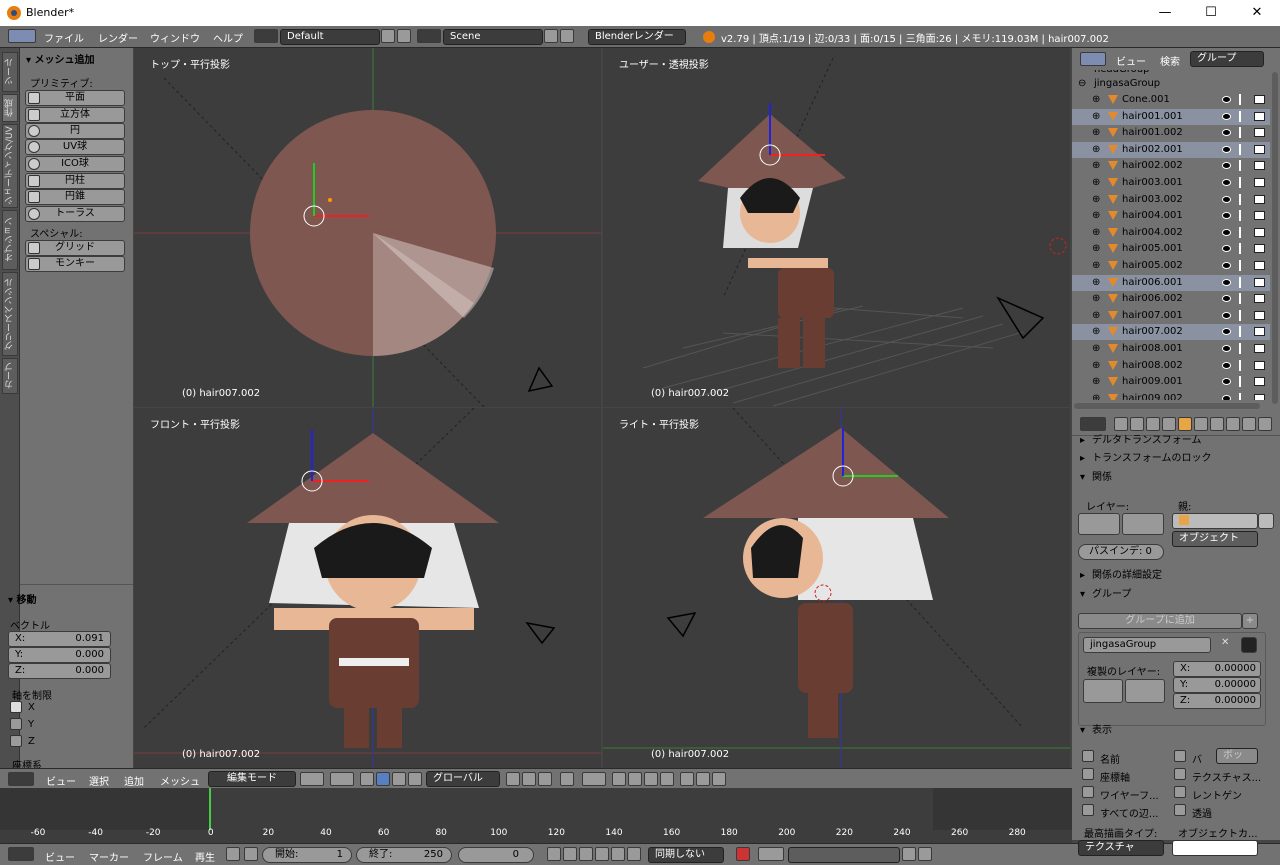 This screenshot has width=1280, height=865. I want to click on insert-keyframe-icon, so click(909, 854).